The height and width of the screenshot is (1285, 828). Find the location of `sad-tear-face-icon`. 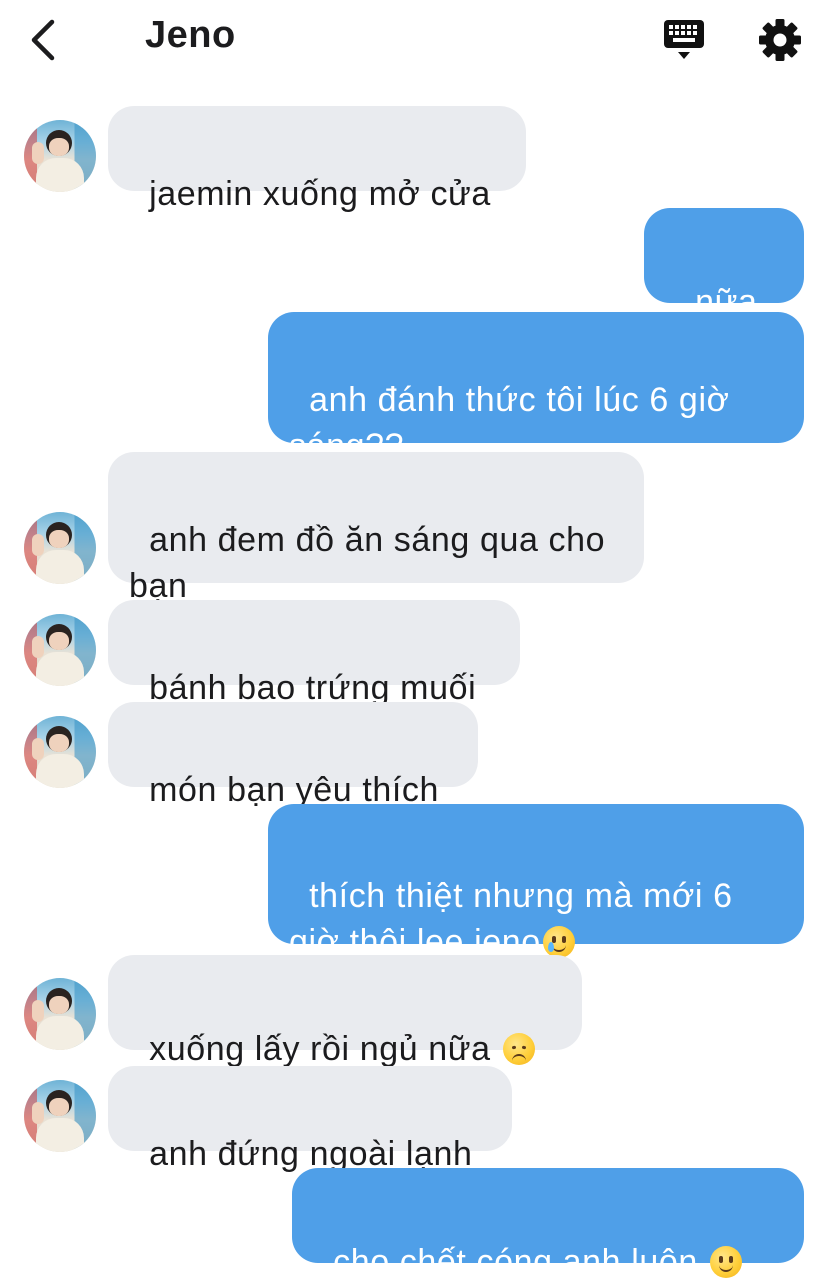

sad-tear-face-icon is located at coordinates (558, 942).